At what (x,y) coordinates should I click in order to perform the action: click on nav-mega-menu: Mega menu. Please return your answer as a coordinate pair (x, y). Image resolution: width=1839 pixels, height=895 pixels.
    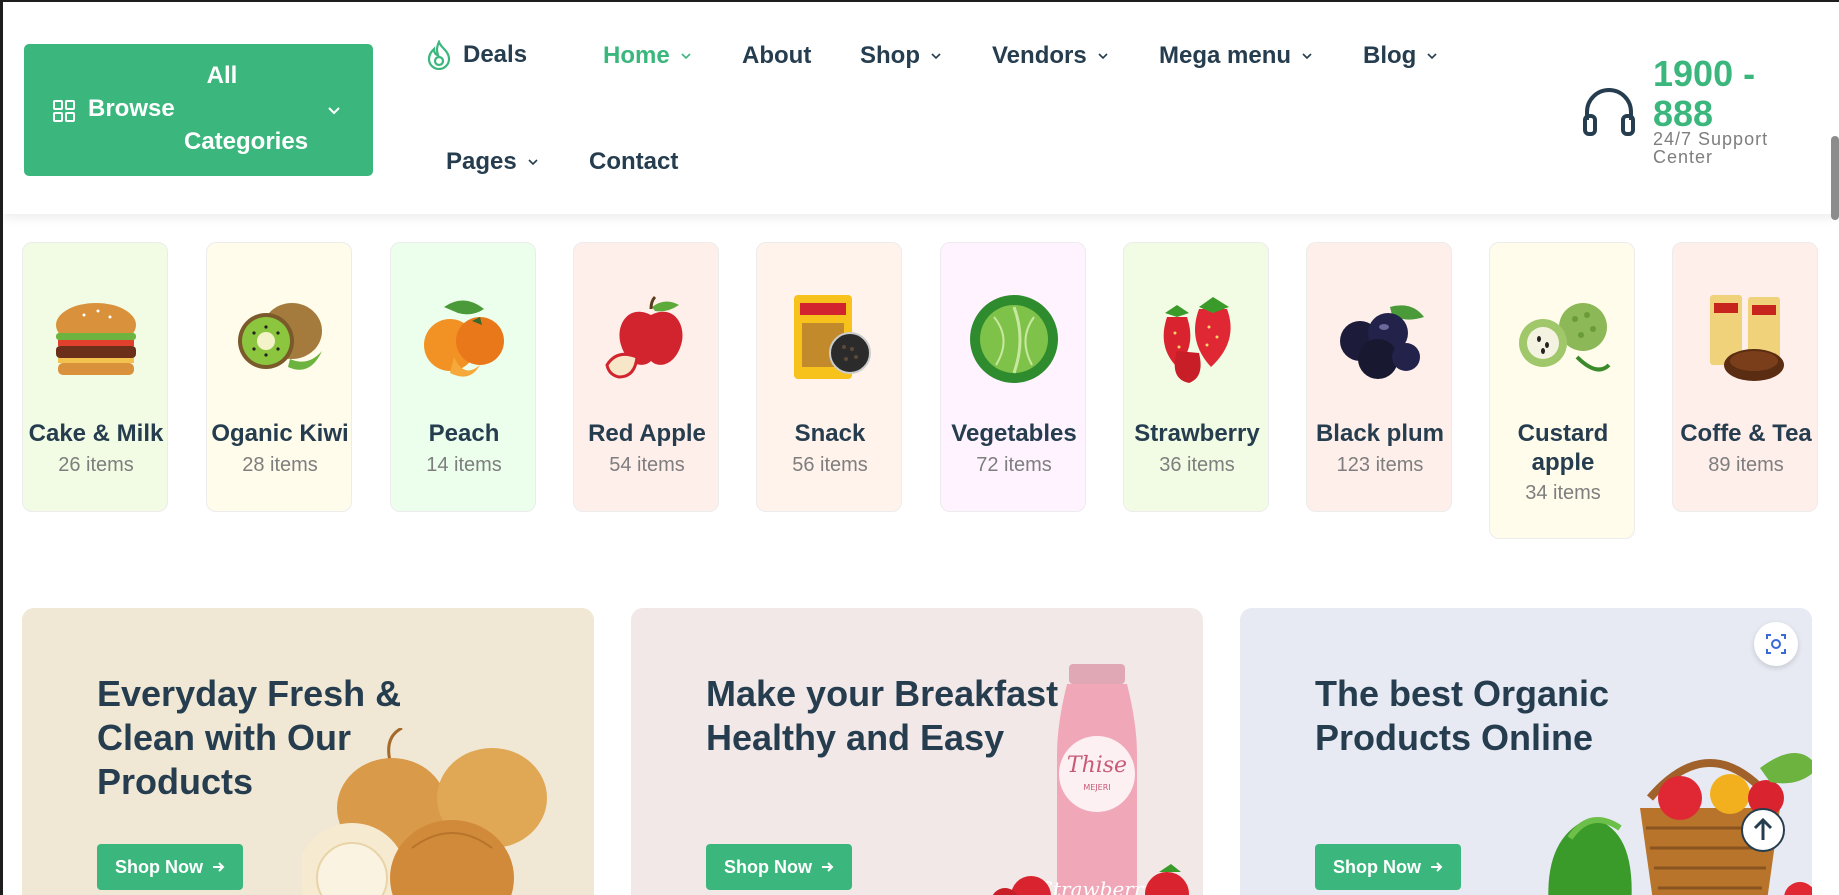
    Looking at the image, I should click on (1236, 56).